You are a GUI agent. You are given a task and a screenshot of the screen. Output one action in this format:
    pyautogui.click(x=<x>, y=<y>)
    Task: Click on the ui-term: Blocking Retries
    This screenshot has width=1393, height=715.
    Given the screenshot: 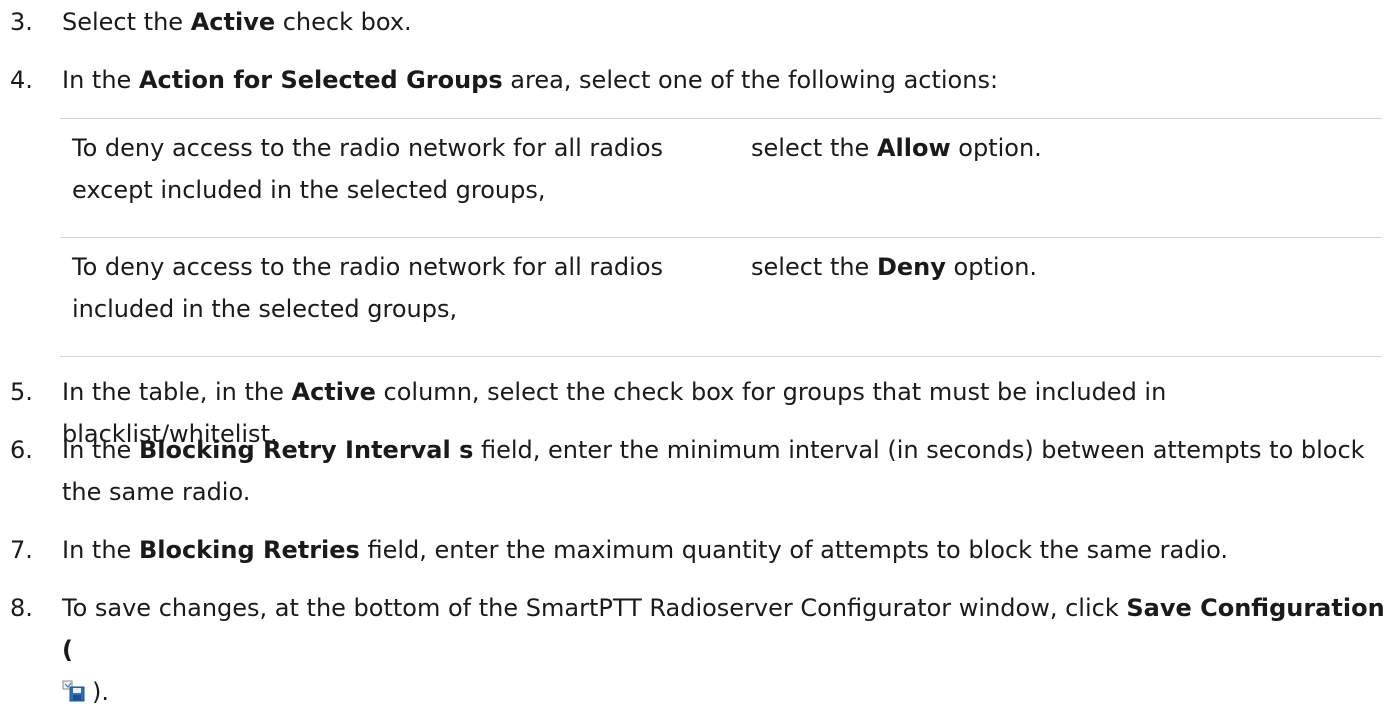 What is the action you would take?
    pyautogui.click(x=249, y=550)
    